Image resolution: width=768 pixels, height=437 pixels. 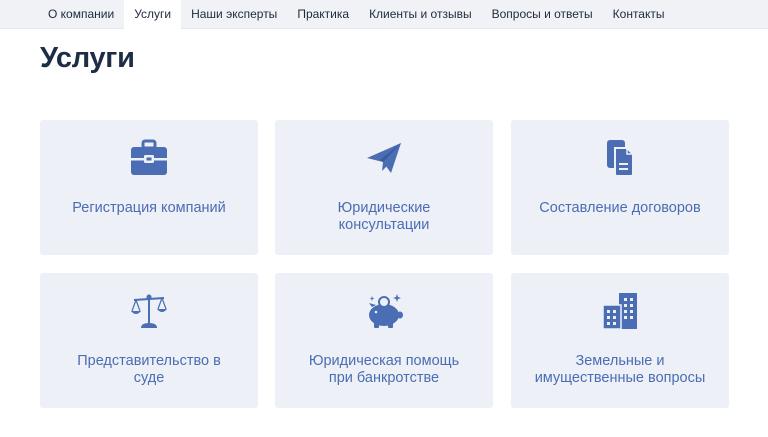 I want to click on page-title: Услуги, so click(x=87, y=58).